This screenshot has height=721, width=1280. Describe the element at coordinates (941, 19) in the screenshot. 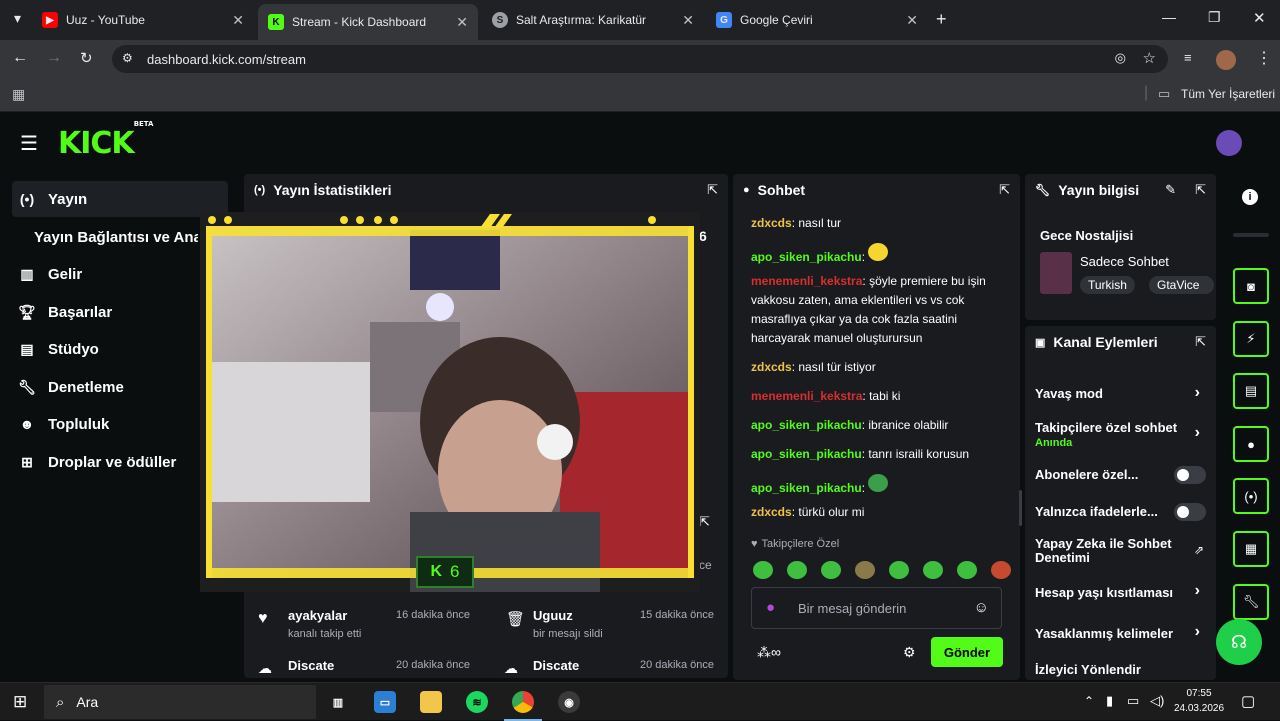

I see `new-tab-icon: +` at that location.